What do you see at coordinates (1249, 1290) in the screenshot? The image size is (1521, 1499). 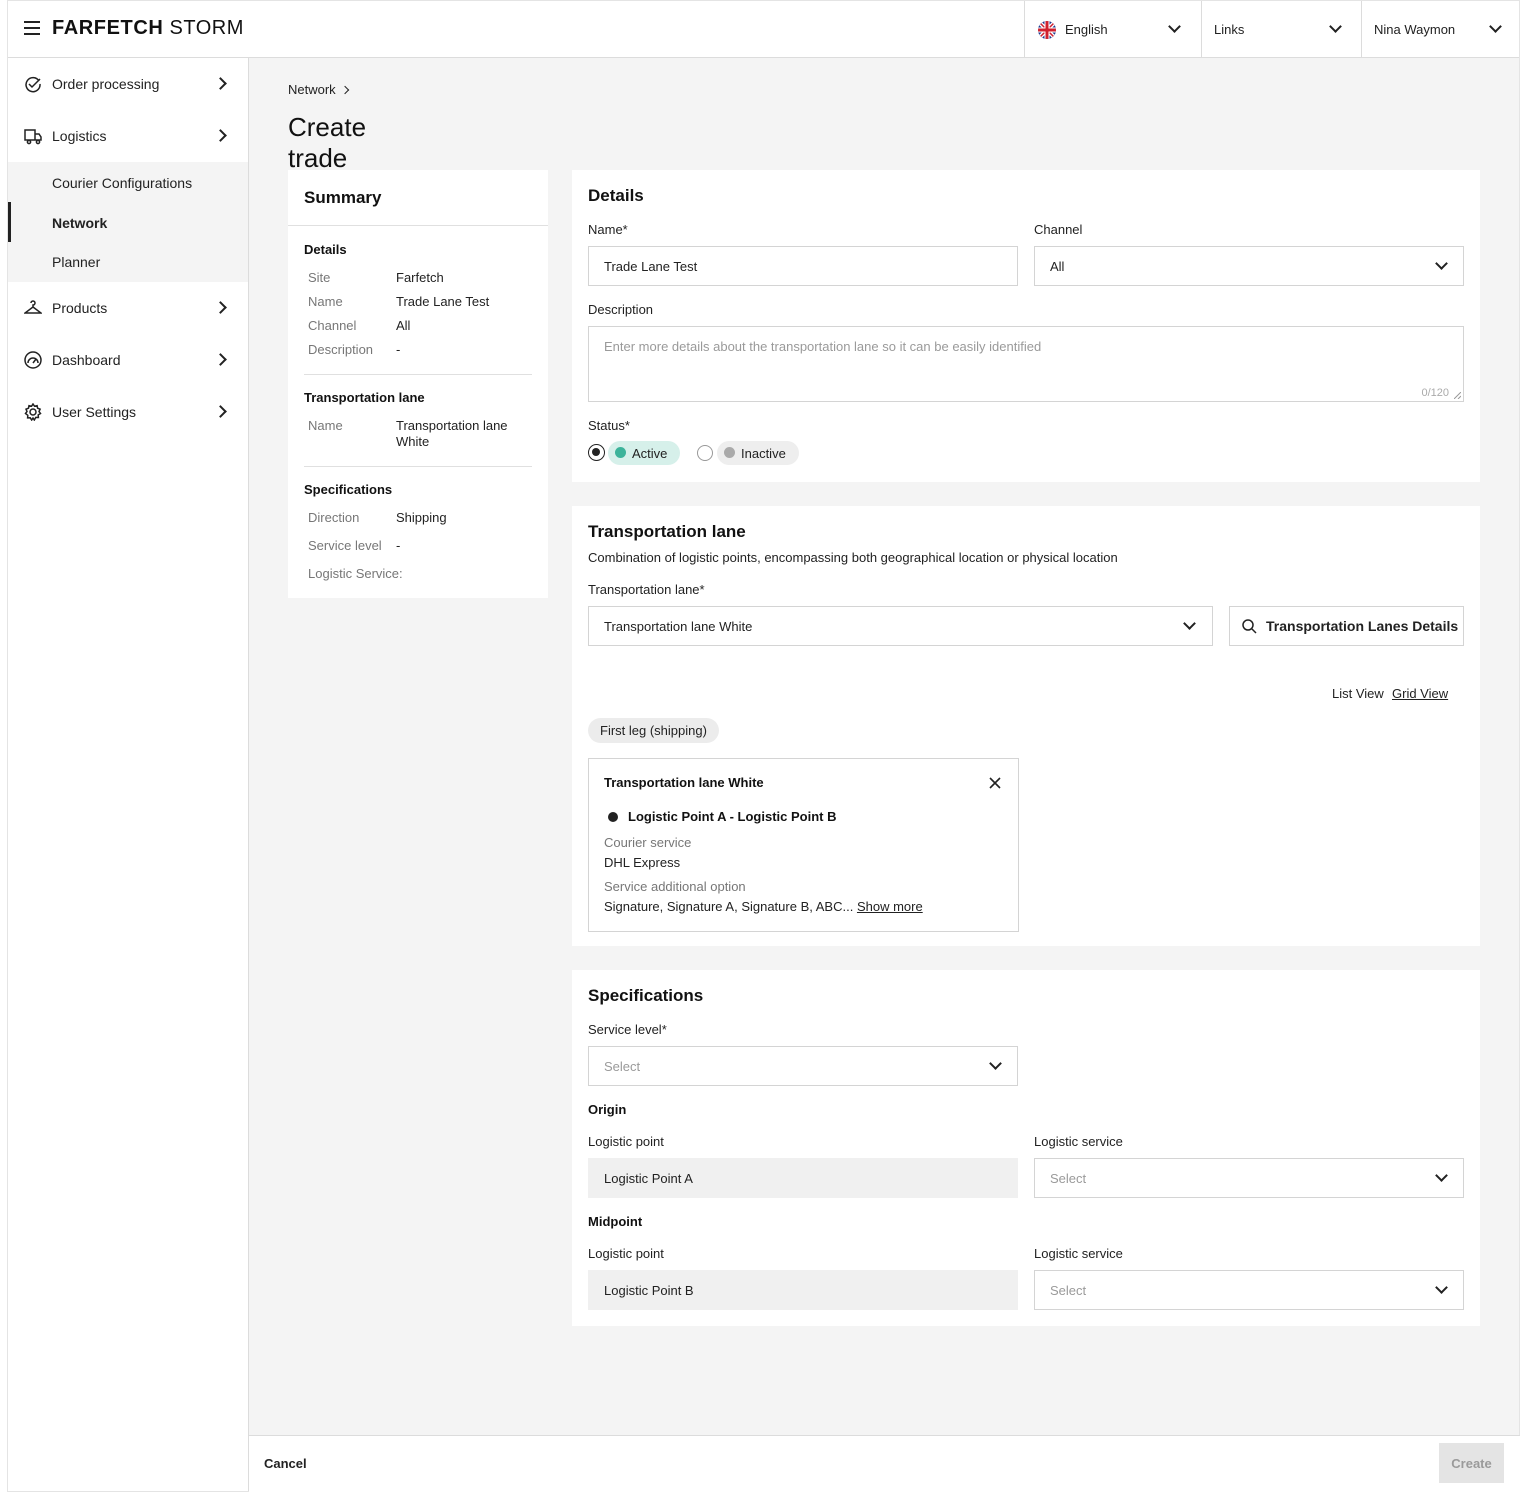 I see `midpoint-logistic-service-select: Select` at bounding box center [1249, 1290].